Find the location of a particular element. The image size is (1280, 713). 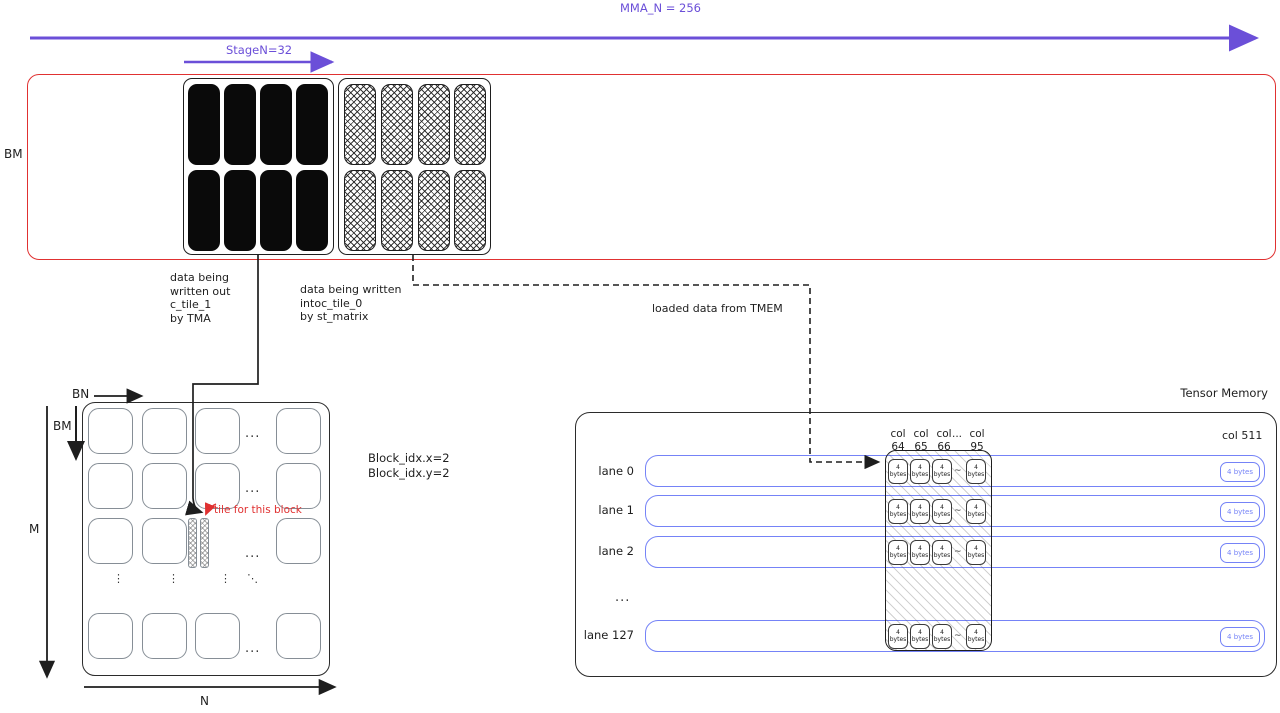

c-tile-1-group is located at coordinates (258, 166).